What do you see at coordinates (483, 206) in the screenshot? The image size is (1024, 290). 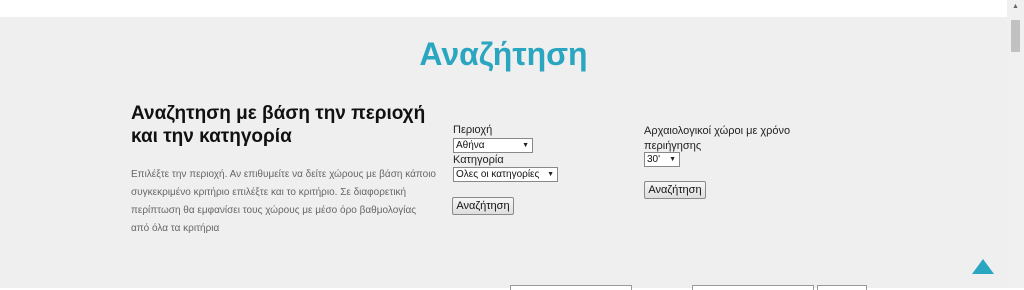 I see `region-search-button: Αναζήτηση` at bounding box center [483, 206].